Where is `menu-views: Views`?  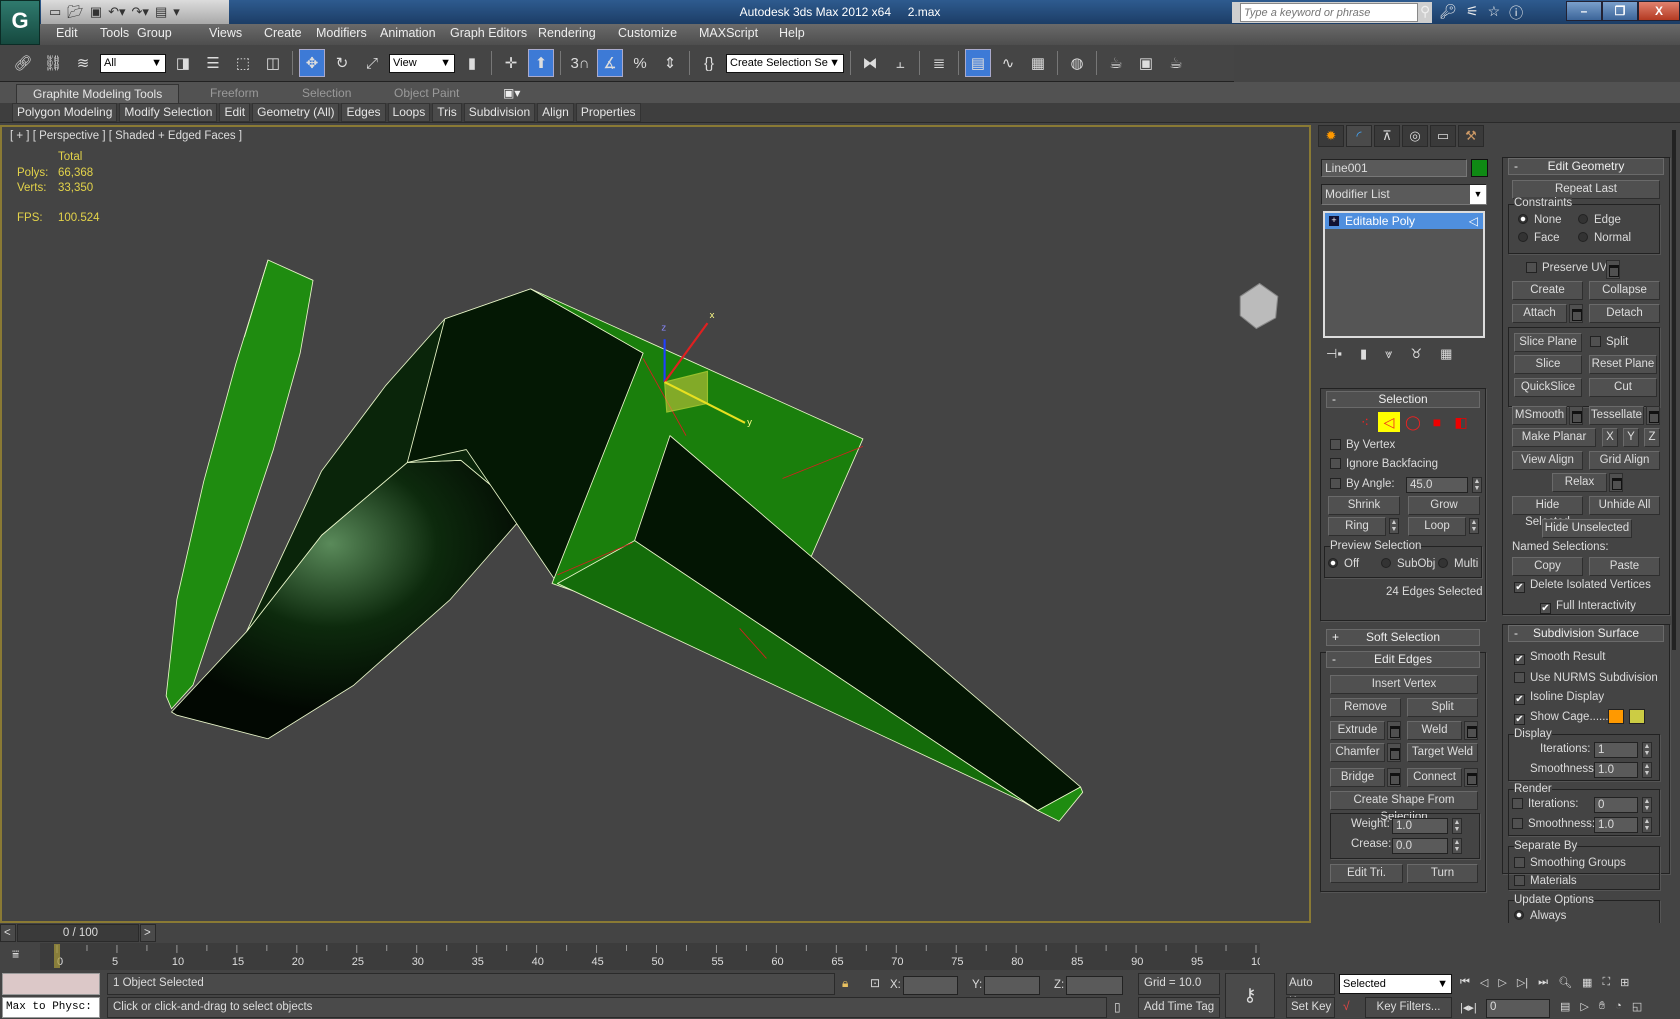 menu-views: Views is located at coordinates (225, 33).